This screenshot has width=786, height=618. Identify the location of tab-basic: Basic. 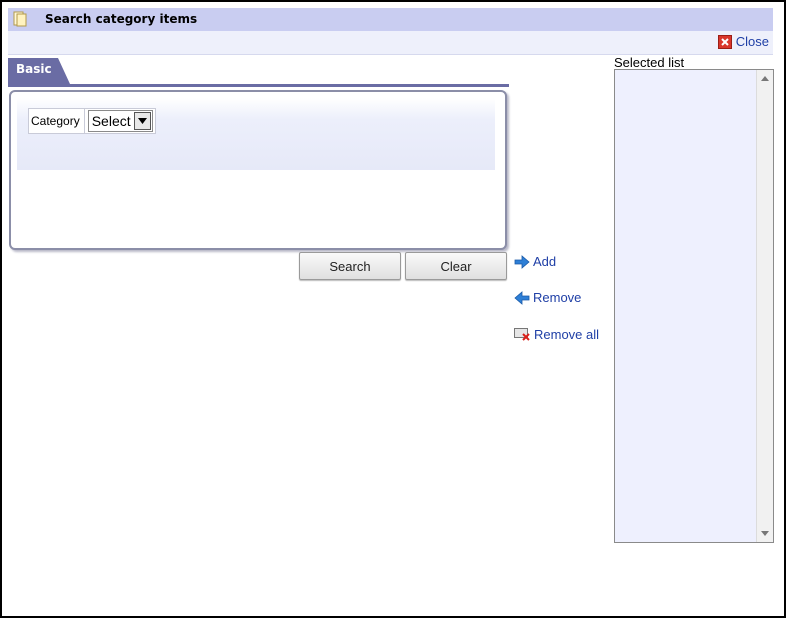
(39, 71).